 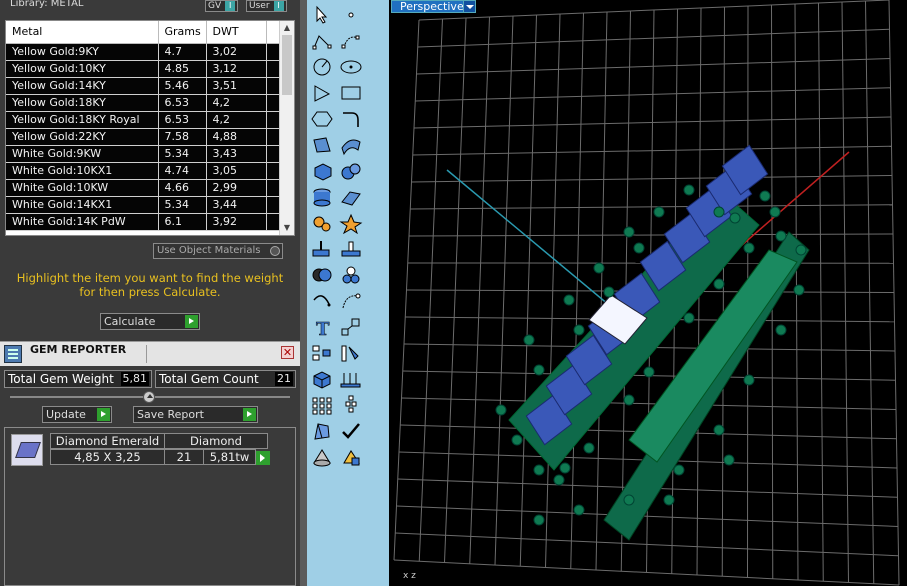 I want to click on rectangle-icon, so click(x=351, y=93).